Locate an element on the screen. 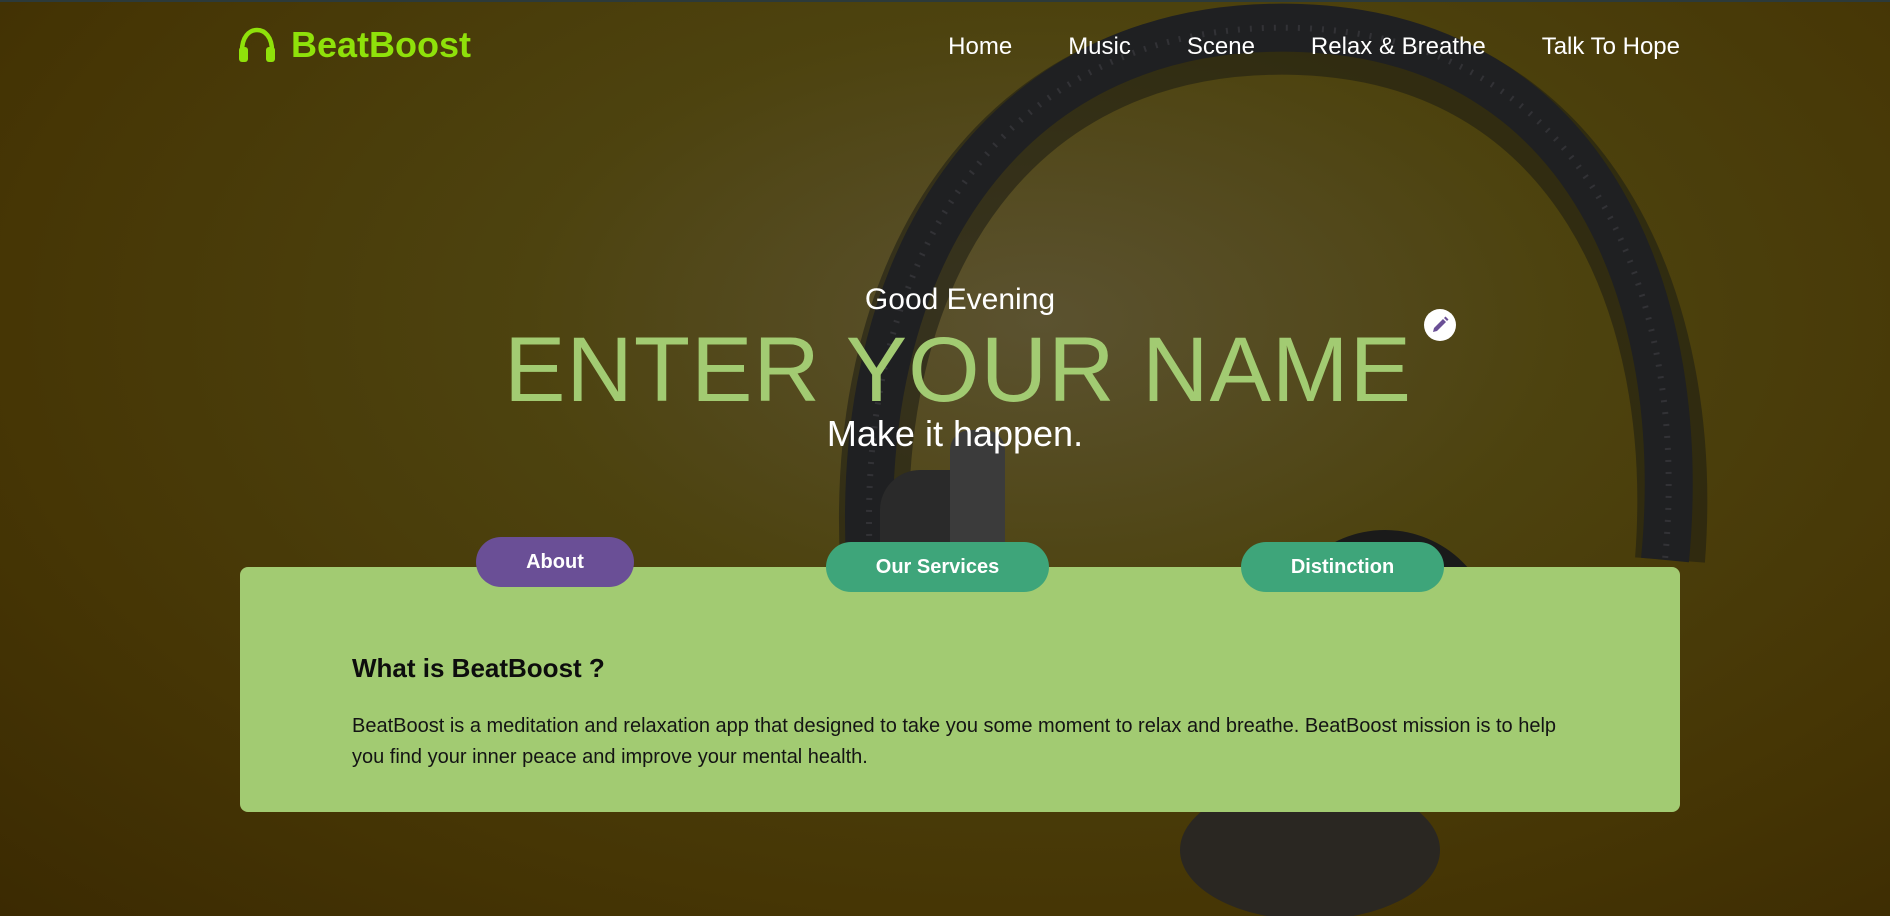 The height and width of the screenshot is (916, 1890). edit-name-button is located at coordinates (1440, 325).